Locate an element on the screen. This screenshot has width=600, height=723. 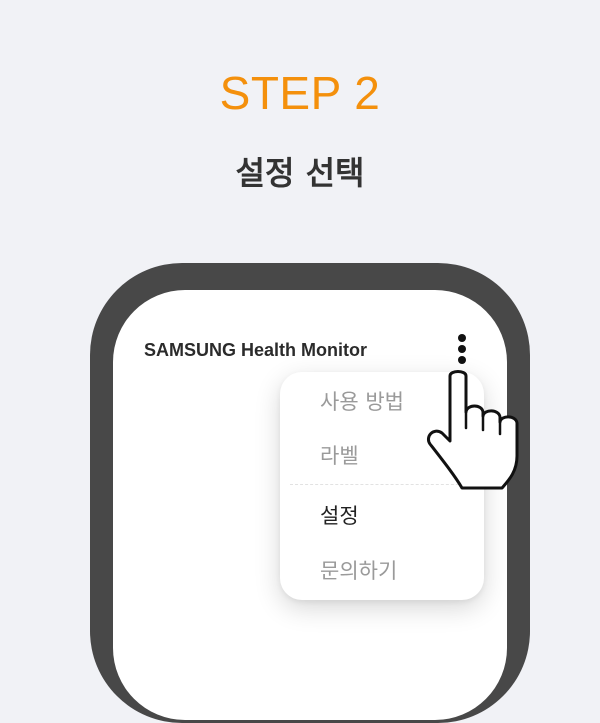
menu-item-label: 라벨 is located at coordinates (339, 455).